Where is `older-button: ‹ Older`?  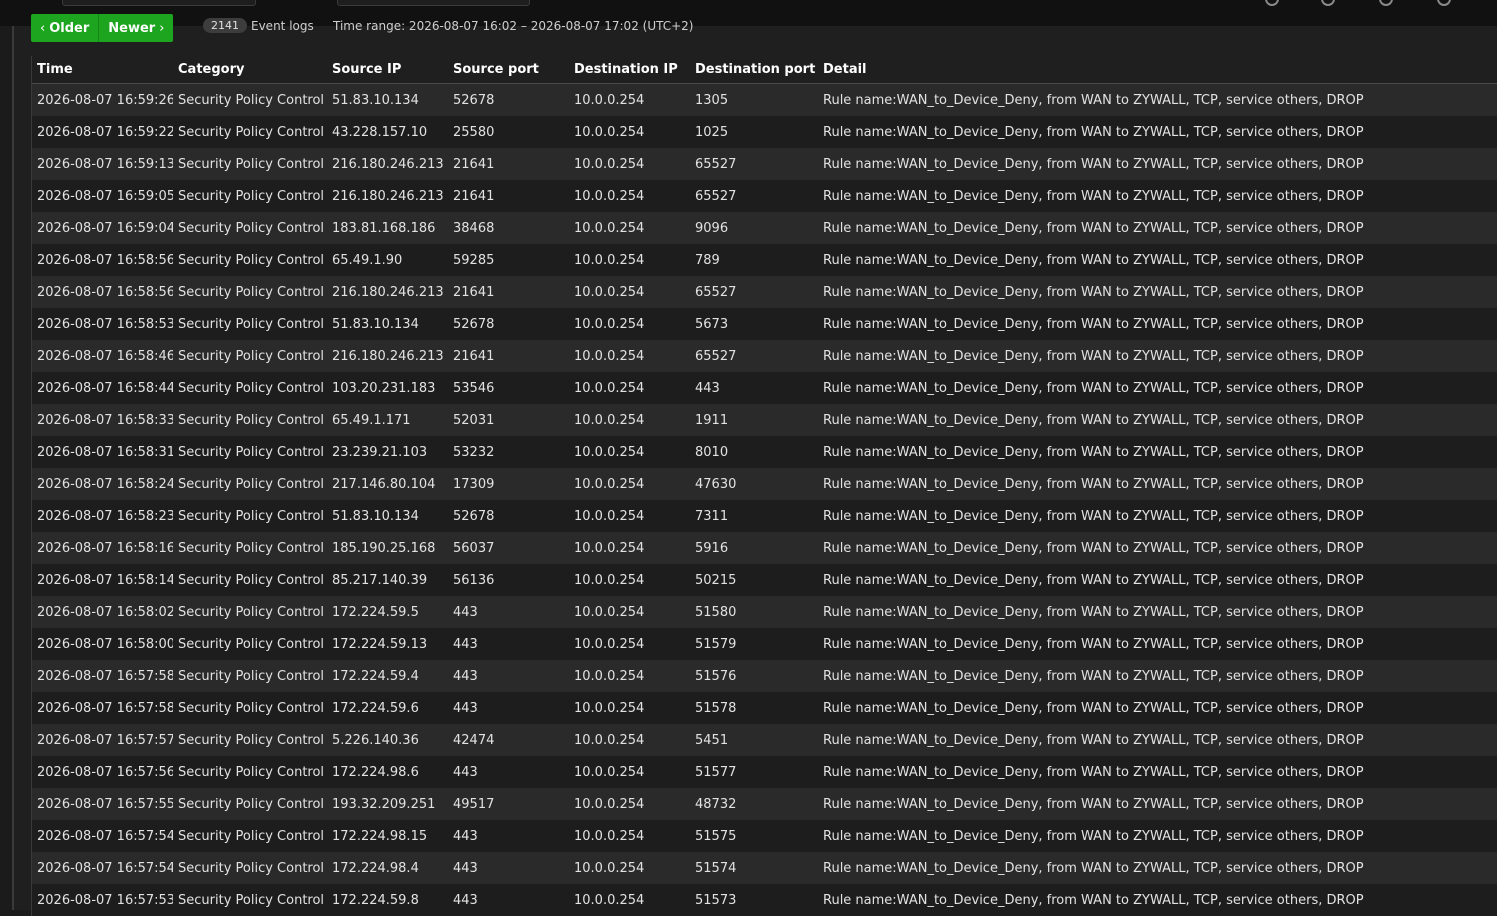
older-button: ‹ Older is located at coordinates (64, 28).